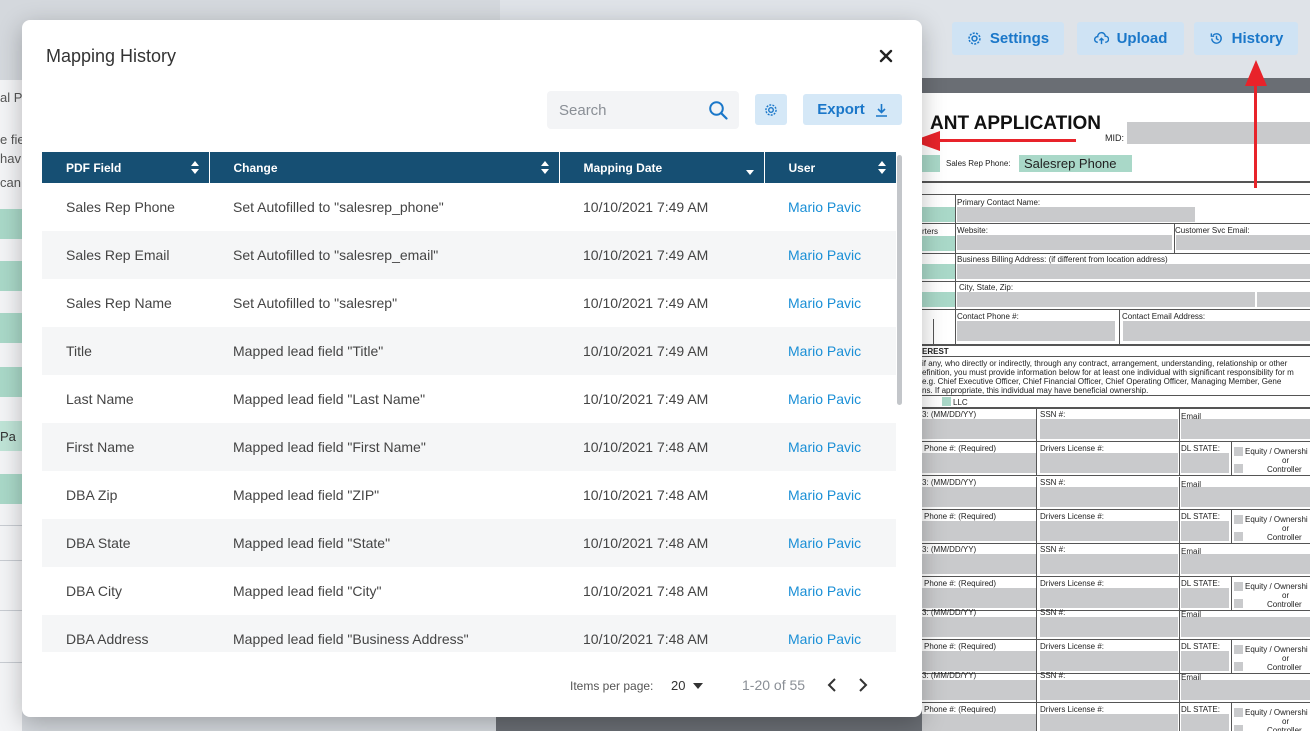 Image resolution: width=1310 pixels, height=731 pixels. Describe the element at coordinates (336, 255) in the screenshot. I see `cell-change: Set Autofilled to "salesrep_email"` at that location.